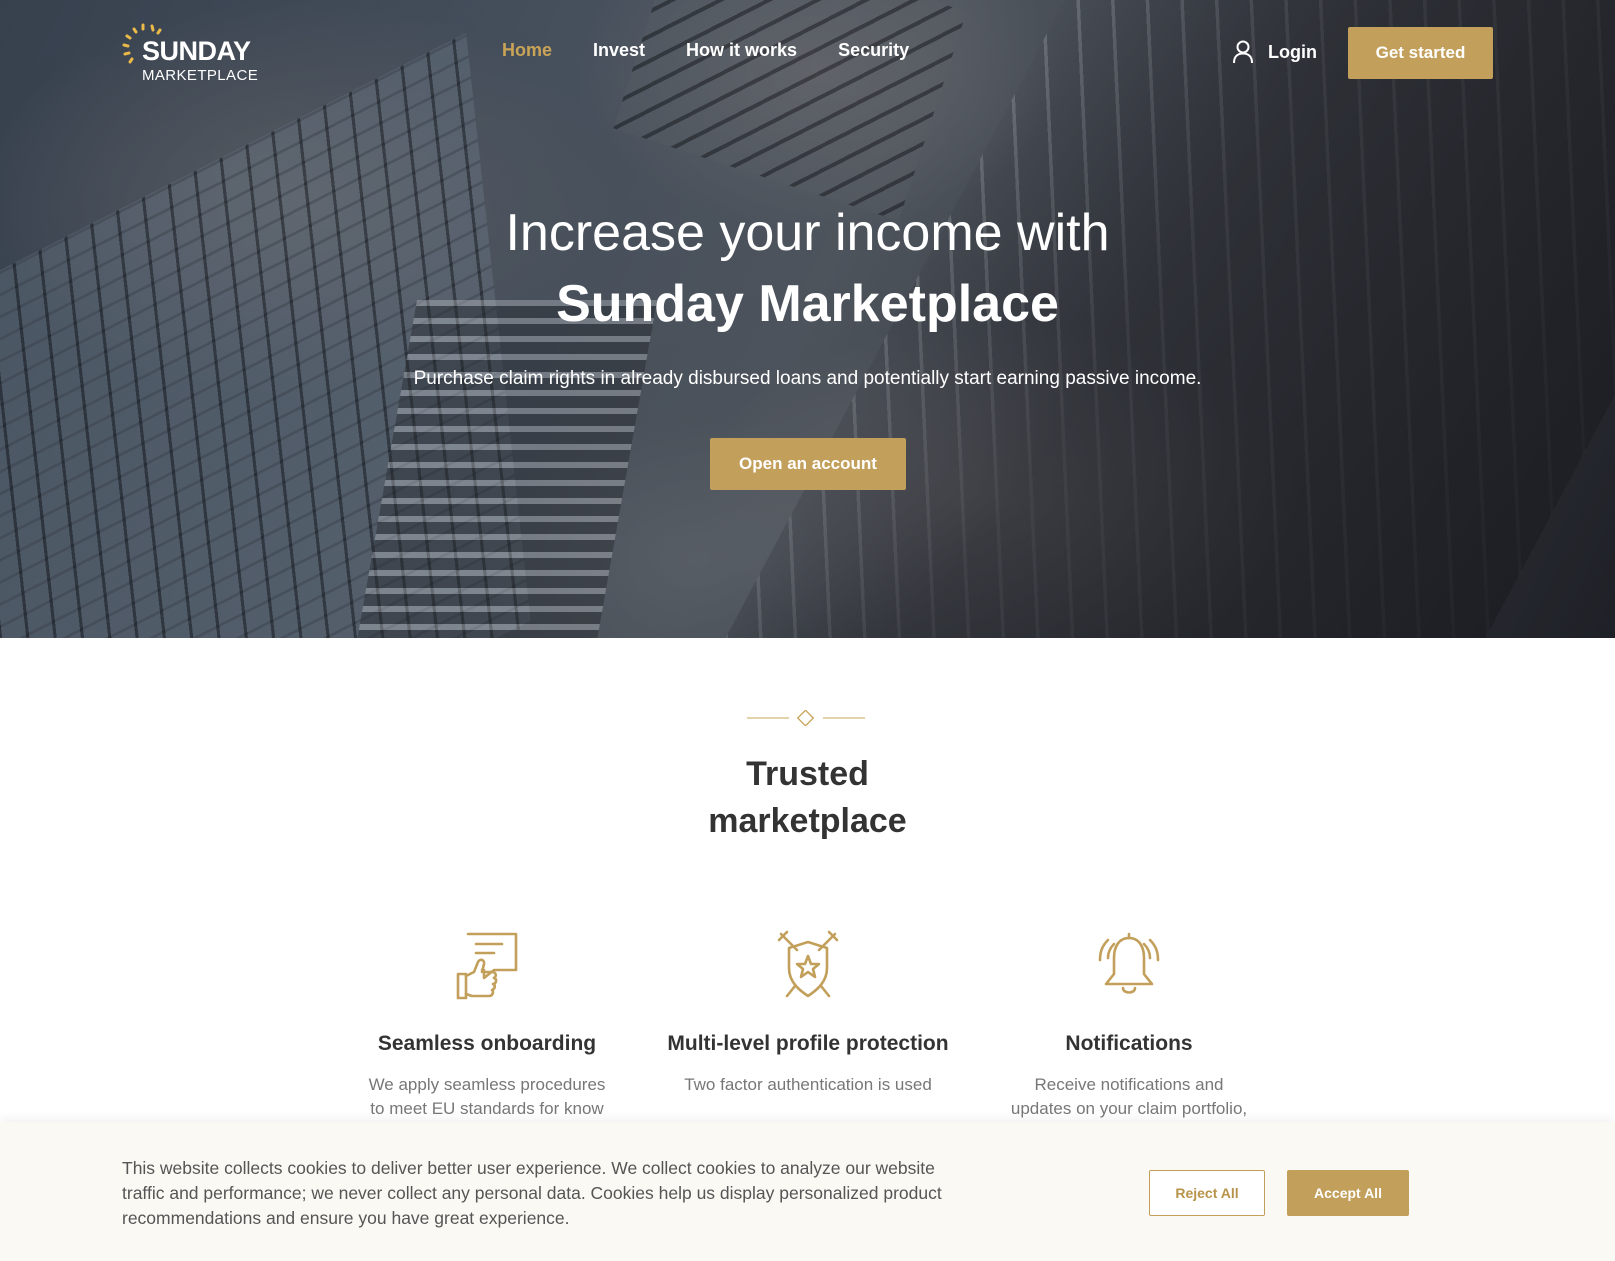 This screenshot has width=1615, height=1261. Describe the element at coordinates (527, 50) in the screenshot. I see `nav-home: Home` at that location.